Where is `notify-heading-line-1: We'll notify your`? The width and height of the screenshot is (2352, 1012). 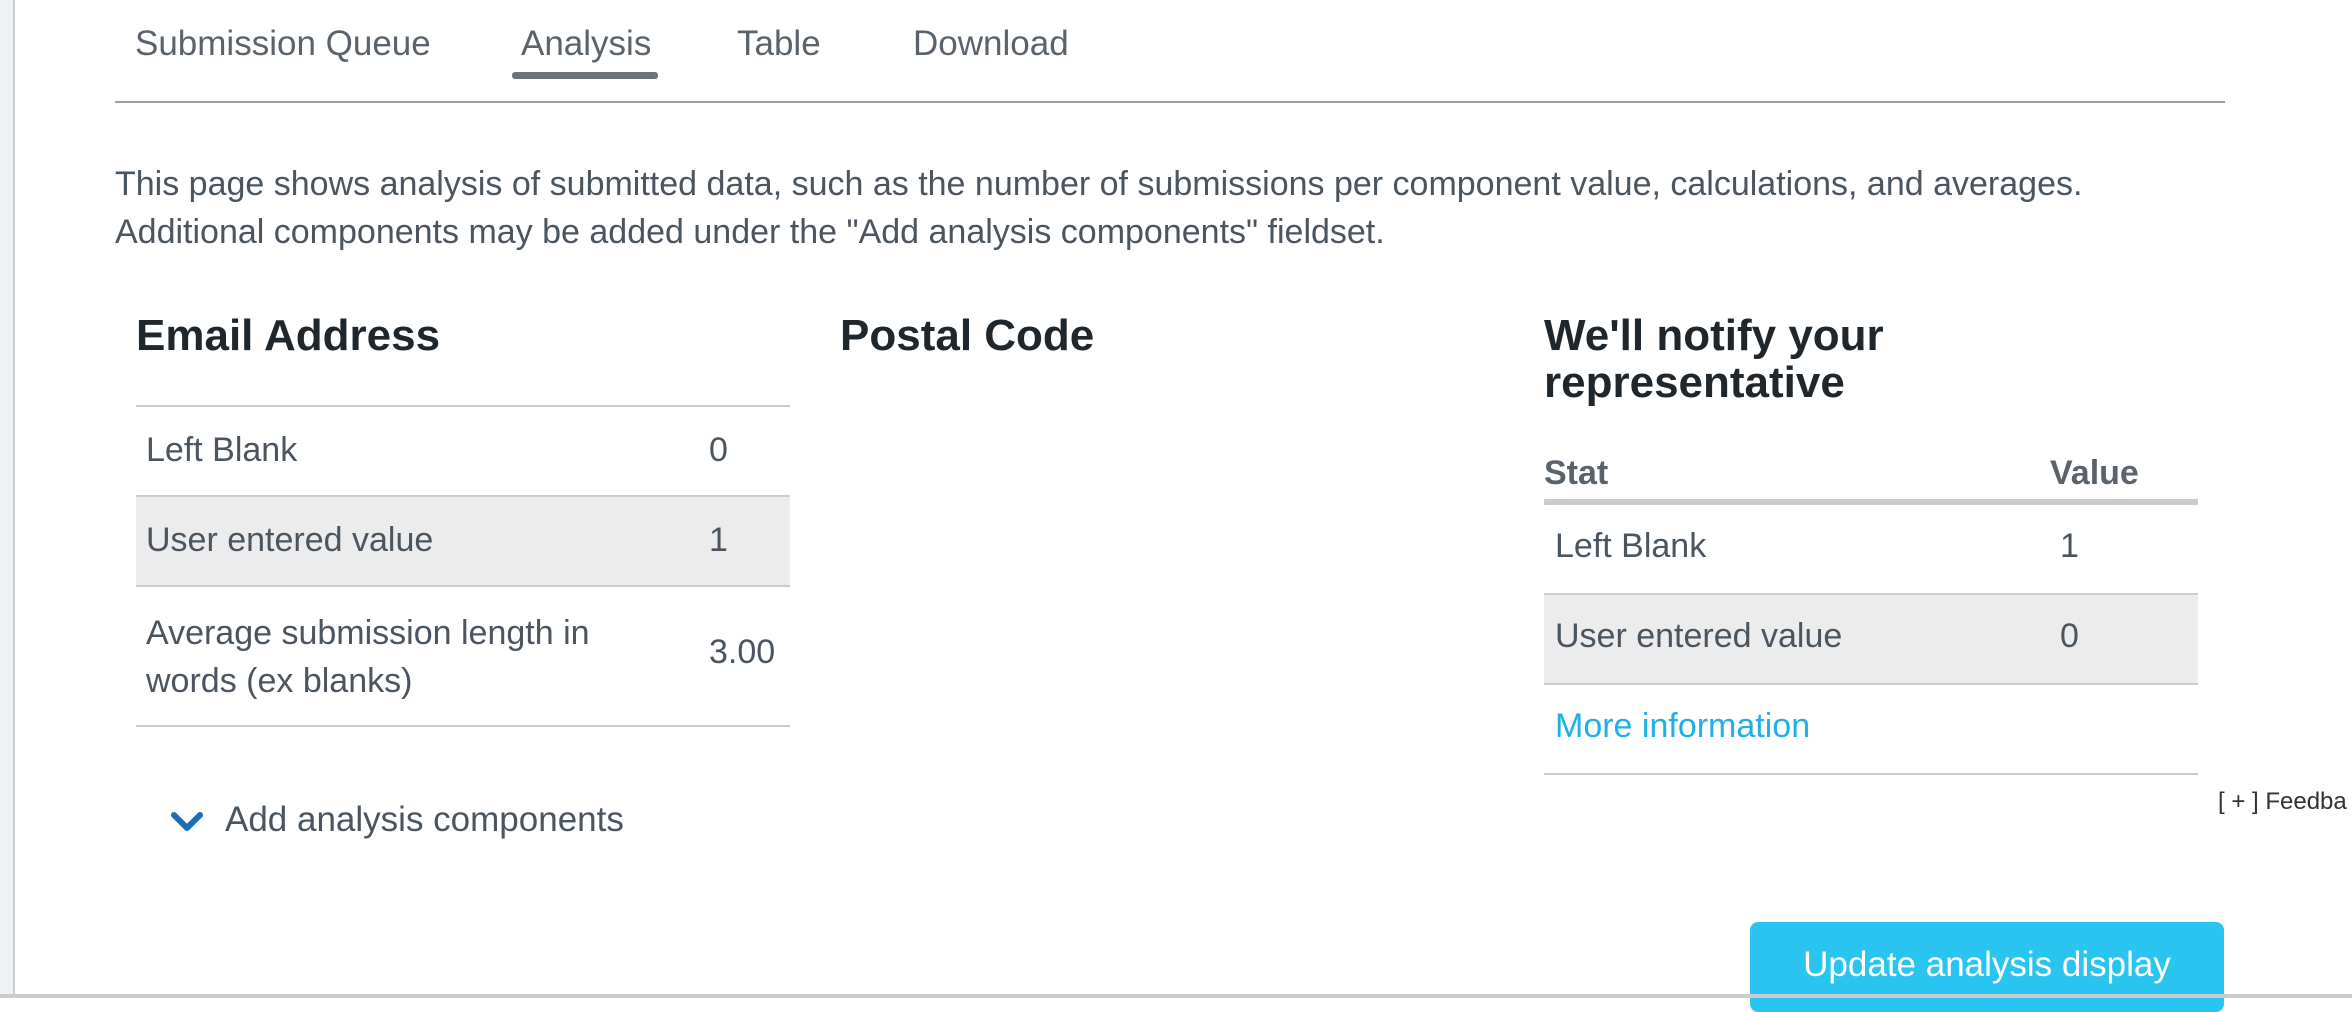
notify-heading-line-1: We'll notify your is located at coordinates (1714, 335).